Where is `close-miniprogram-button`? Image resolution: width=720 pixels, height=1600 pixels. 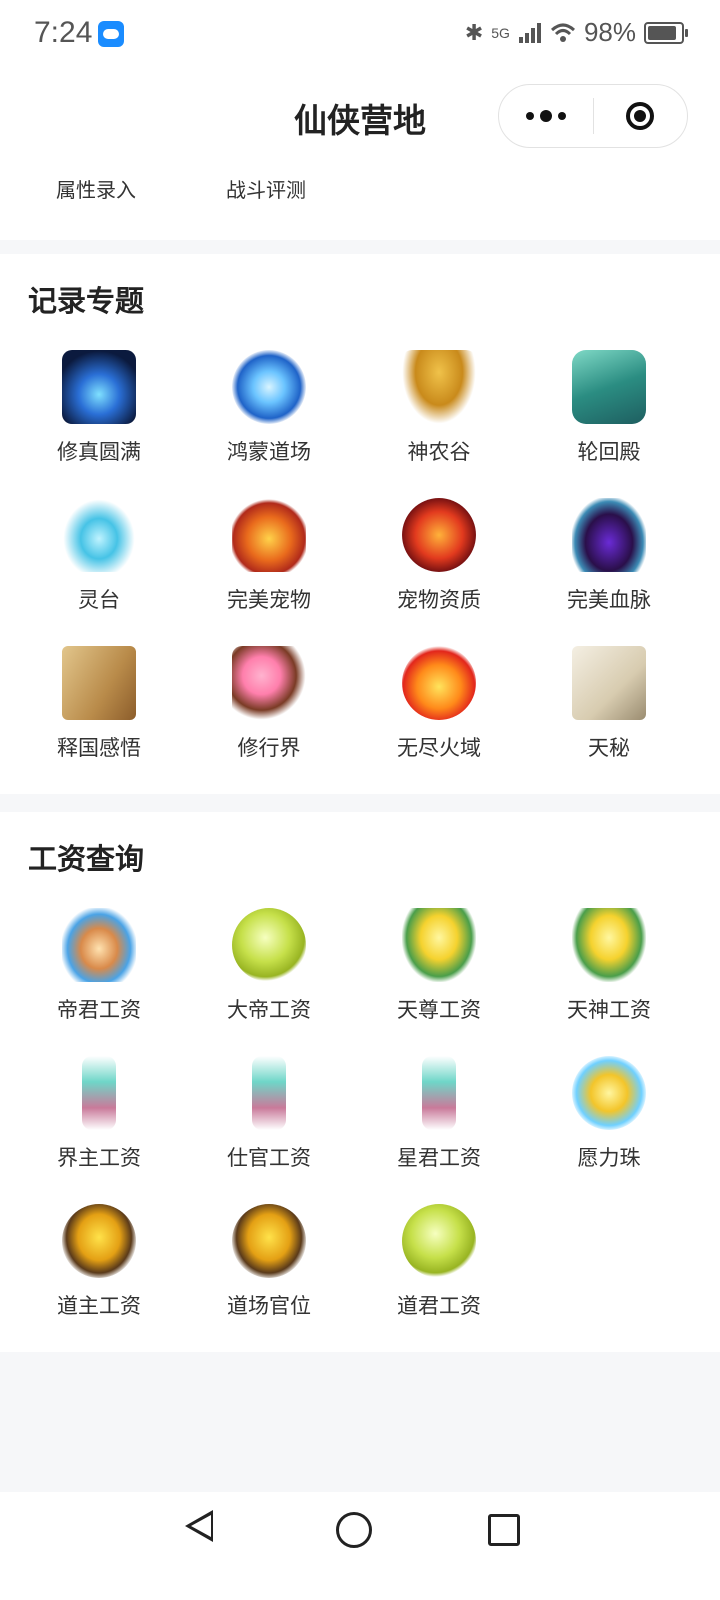
close-miniprogram-button is located at coordinates (641, 116).